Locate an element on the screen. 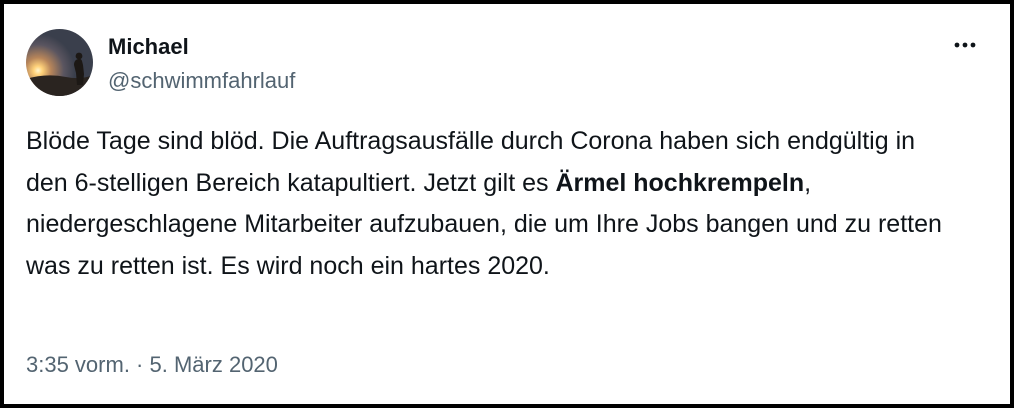 This screenshot has width=1014, height=408. author-handle: @schwimmfahrlauf is located at coordinates (201, 81).